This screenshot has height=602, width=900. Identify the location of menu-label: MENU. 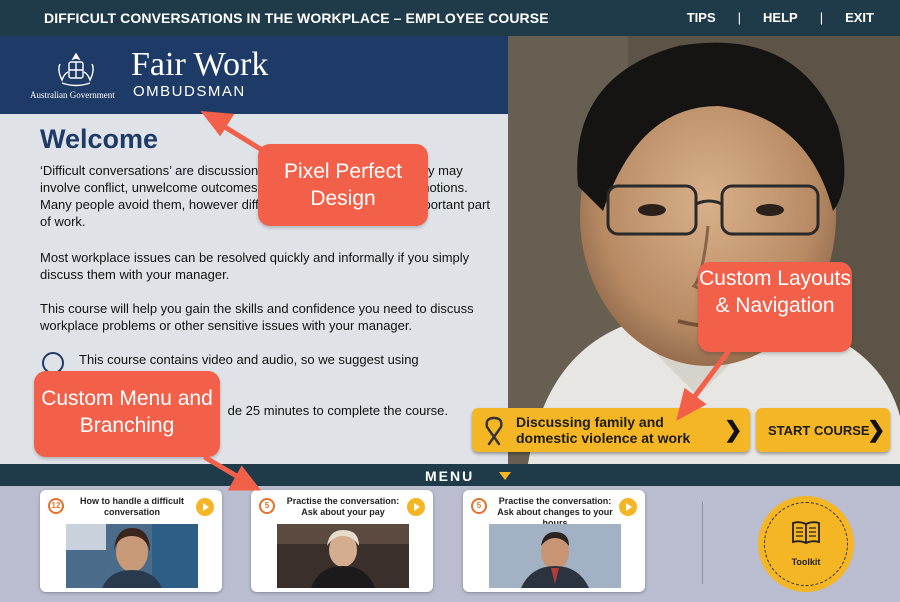
(450, 476).